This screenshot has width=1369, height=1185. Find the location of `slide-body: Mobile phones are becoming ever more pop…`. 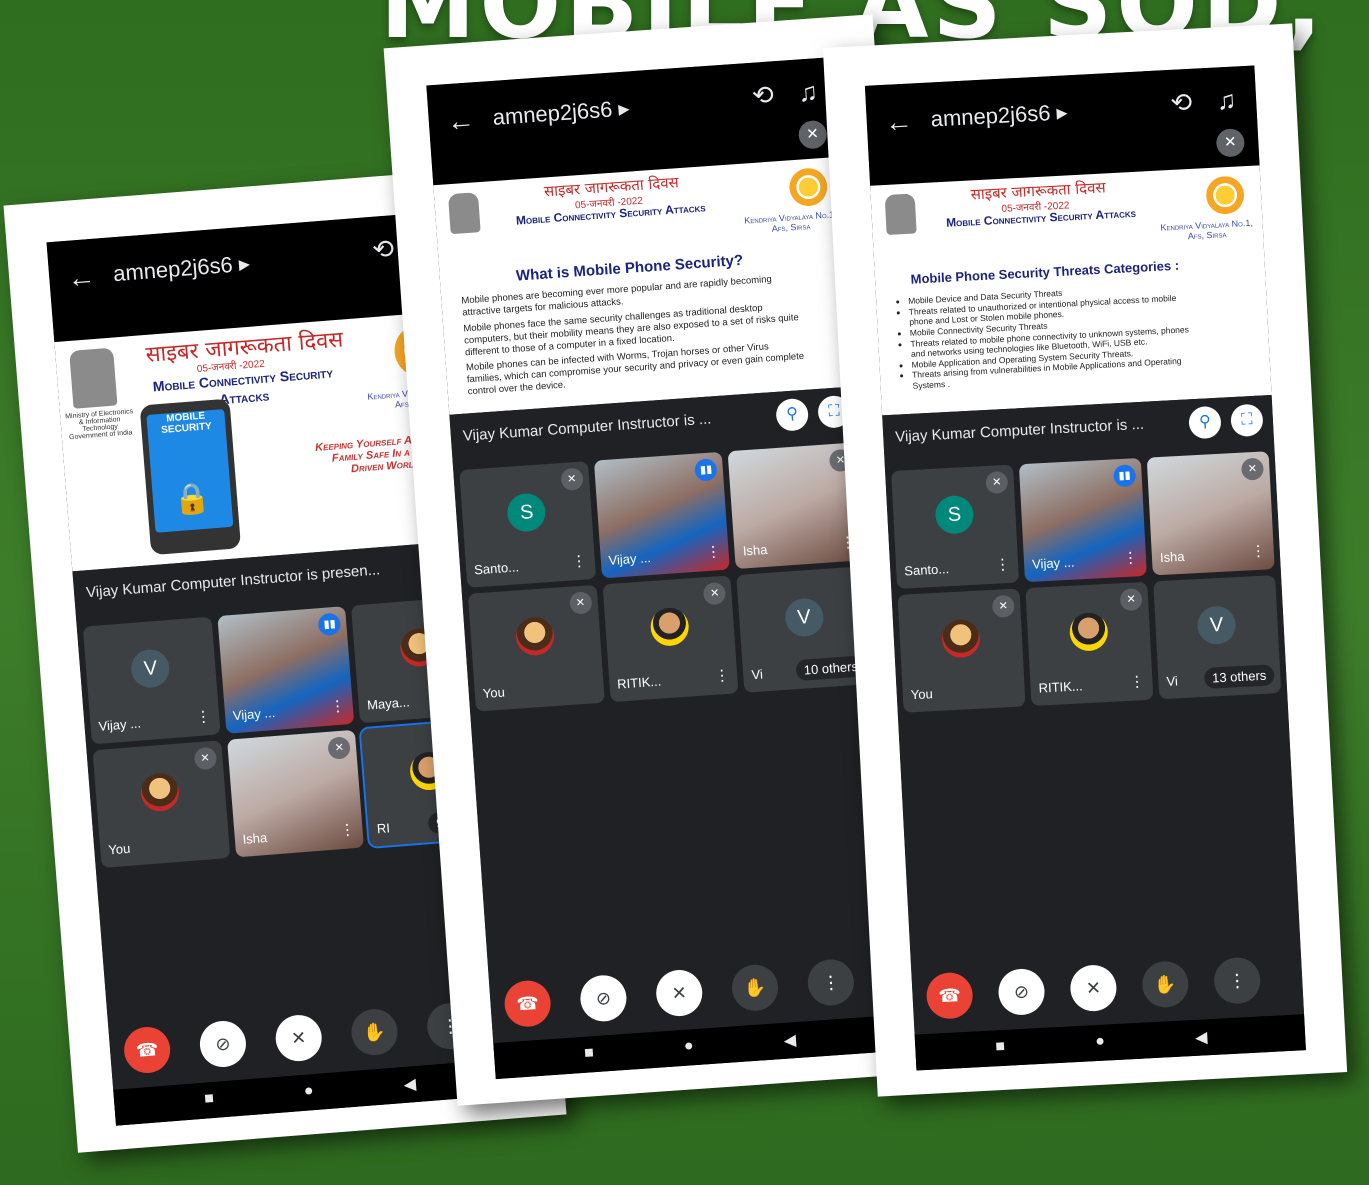

slide-body: Mobile phones are becoming ever more pop… is located at coordinates (634, 337).